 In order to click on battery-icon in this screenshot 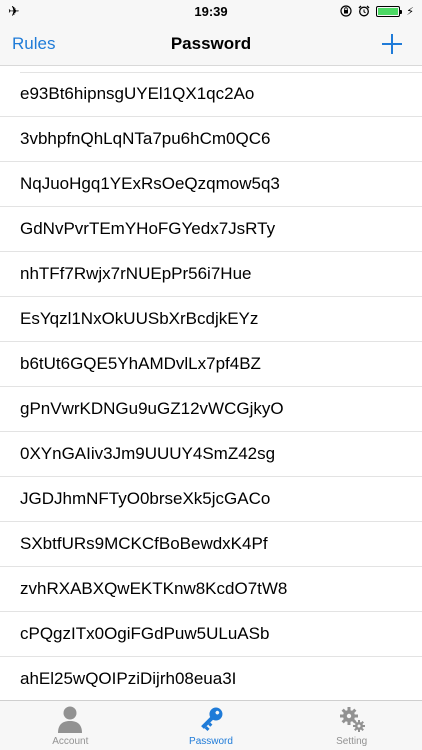, I will do `click(389, 11)`.